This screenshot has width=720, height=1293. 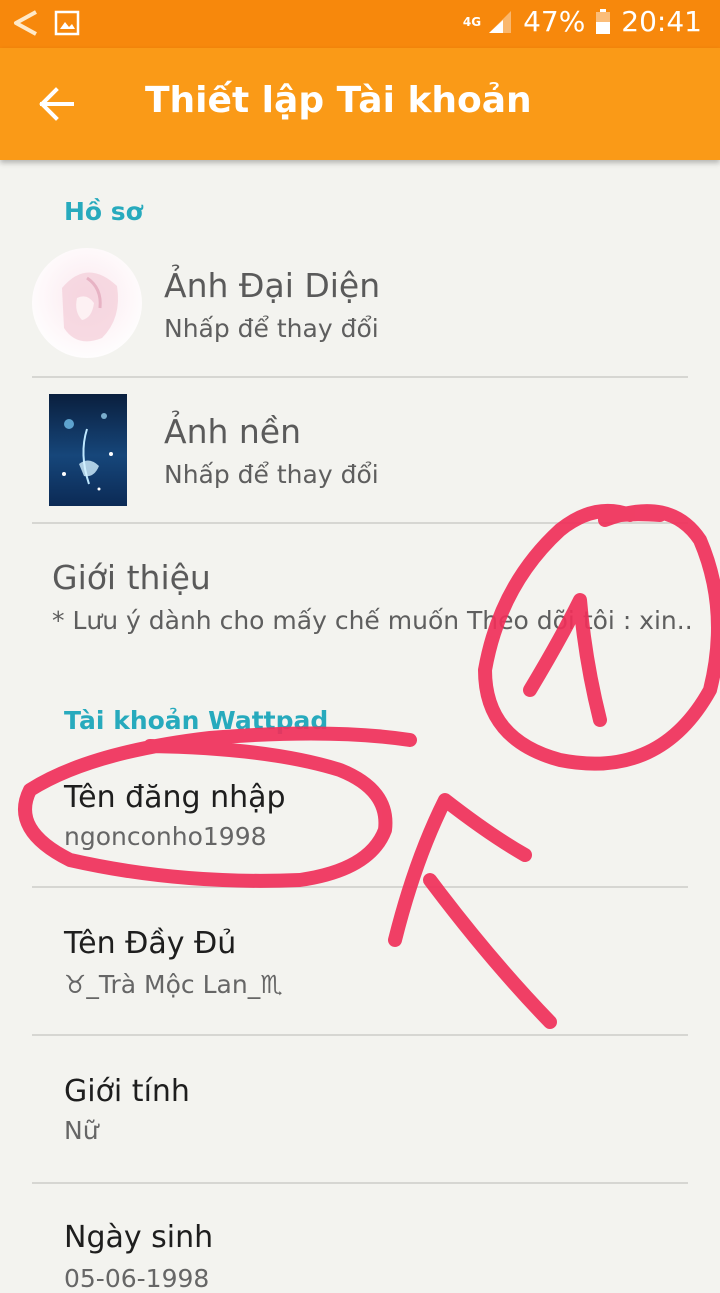 What do you see at coordinates (272, 285) in the screenshot?
I see `avatar-title: Ảnh Đại Diện` at bounding box center [272, 285].